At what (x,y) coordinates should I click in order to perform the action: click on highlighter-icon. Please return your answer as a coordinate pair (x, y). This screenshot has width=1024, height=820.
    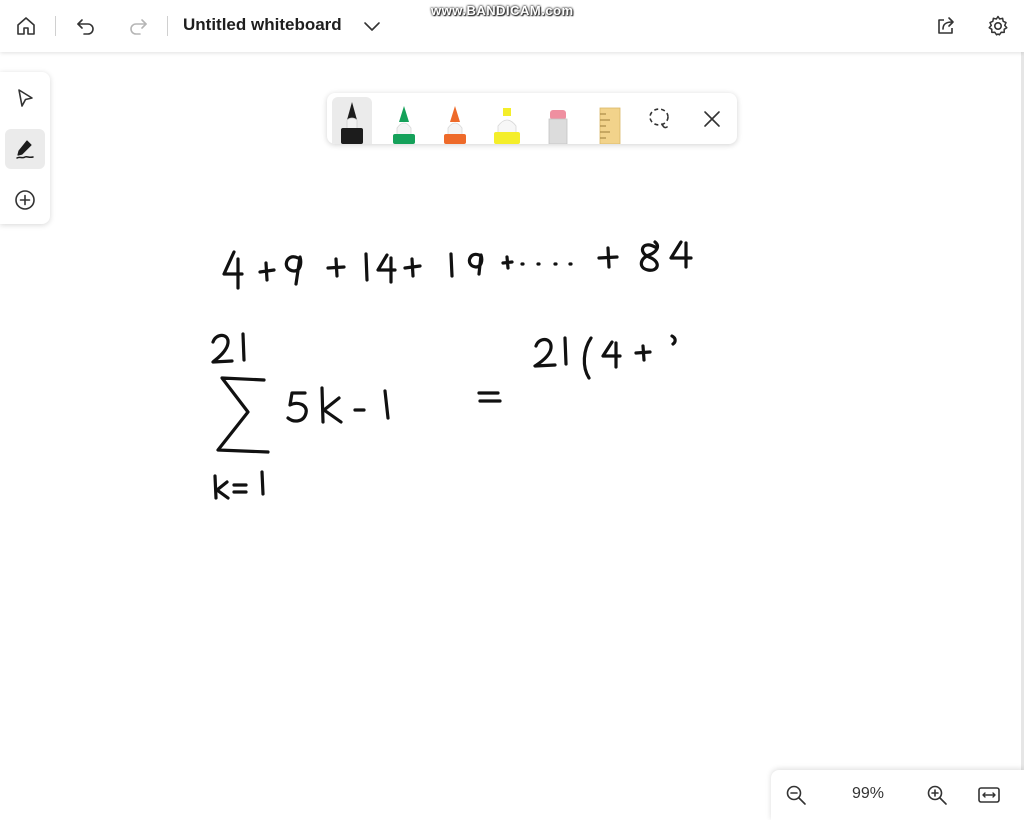
    Looking at the image, I should click on (507, 126).